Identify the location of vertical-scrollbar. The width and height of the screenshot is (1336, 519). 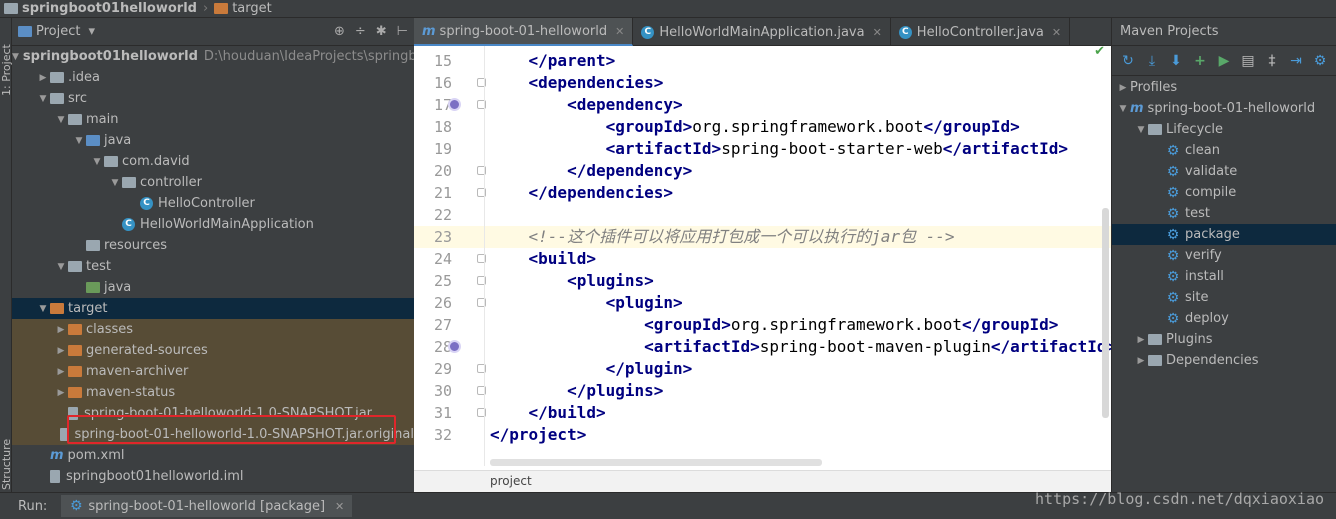
(1105, 313).